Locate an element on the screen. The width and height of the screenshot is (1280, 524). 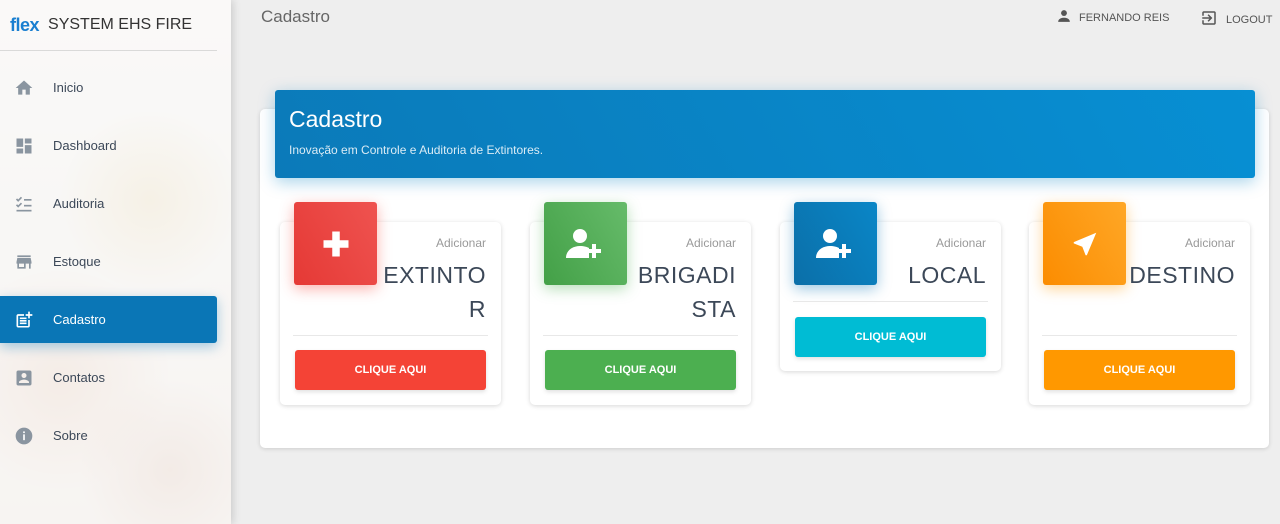
sidebar-item-contatos: Contatos is located at coordinates (108, 377).